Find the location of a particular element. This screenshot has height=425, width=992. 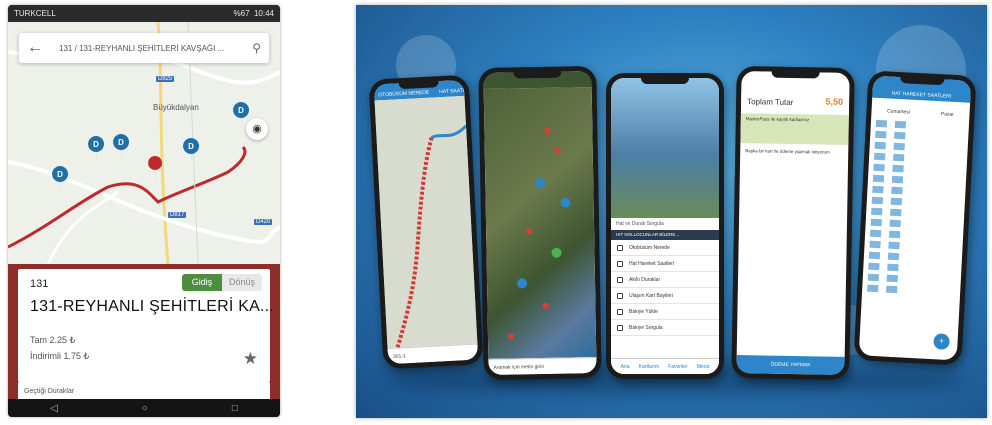

balance-icon is located at coordinates (620, 327).